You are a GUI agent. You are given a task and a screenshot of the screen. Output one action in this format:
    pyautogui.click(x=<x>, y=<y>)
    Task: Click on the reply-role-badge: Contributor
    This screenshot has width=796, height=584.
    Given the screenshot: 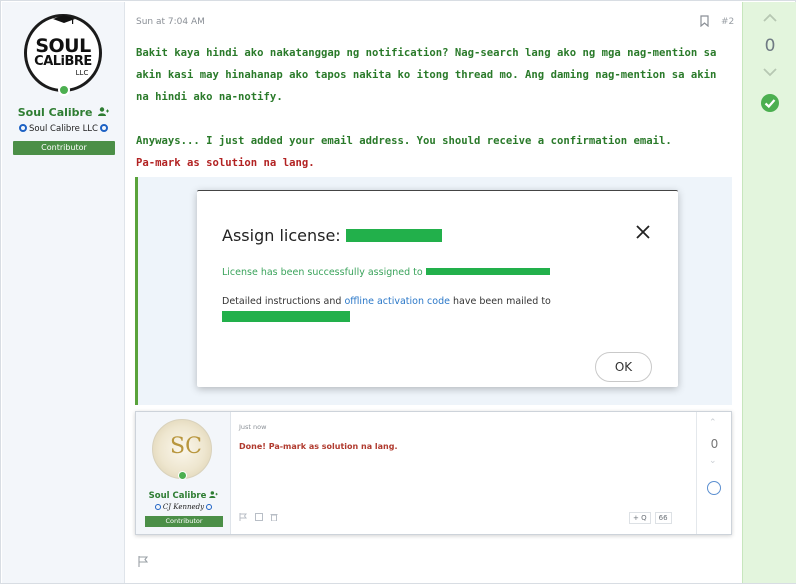 What is the action you would take?
    pyautogui.click(x=184, y=521)
    